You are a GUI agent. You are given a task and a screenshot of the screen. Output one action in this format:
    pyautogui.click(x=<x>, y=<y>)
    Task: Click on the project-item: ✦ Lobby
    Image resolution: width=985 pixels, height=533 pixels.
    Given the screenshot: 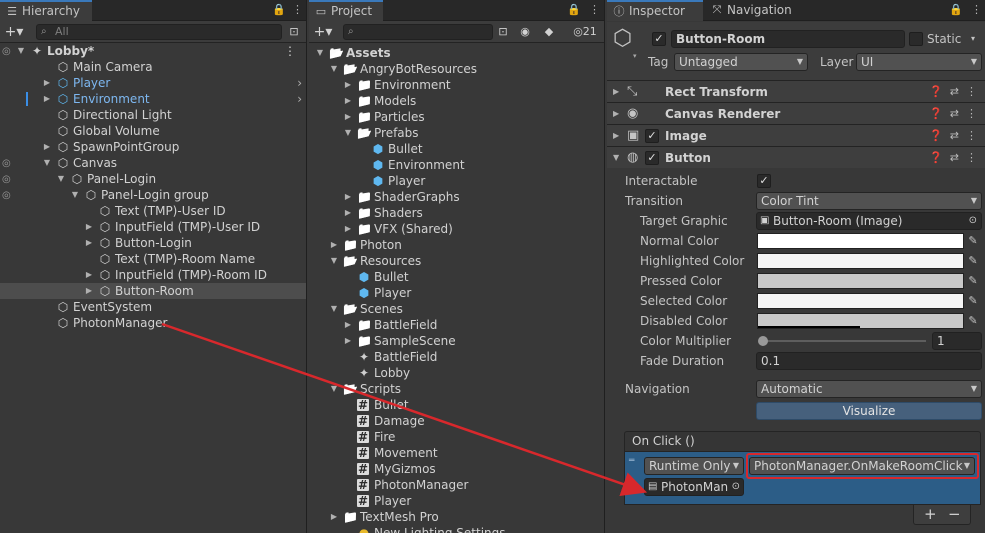 What is the action you would take?
    pyautogui.click(x=456, y=373)
    